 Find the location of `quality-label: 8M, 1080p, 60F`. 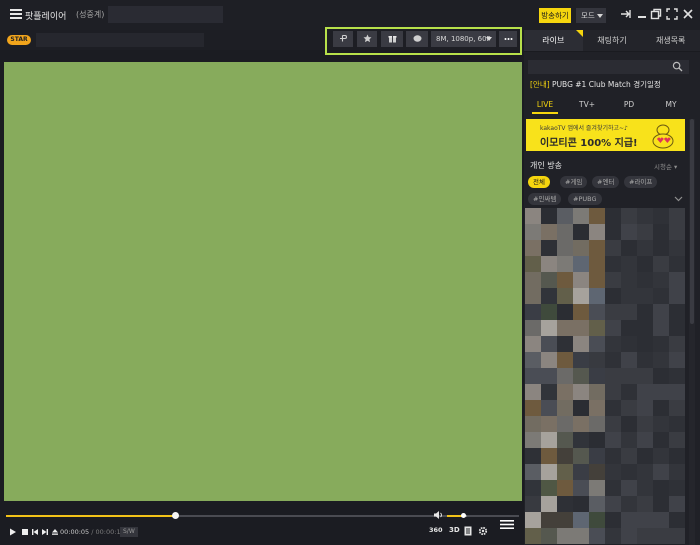

quality-label: 8M, 1080p, 60F is located at coordinates (463, 39).